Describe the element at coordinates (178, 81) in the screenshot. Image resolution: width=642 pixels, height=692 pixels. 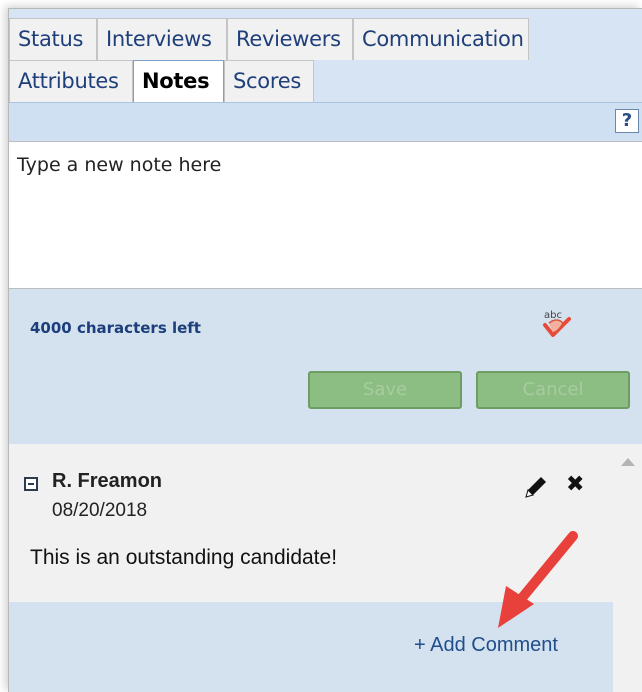
I see `tab-notes: Notes` at that location.